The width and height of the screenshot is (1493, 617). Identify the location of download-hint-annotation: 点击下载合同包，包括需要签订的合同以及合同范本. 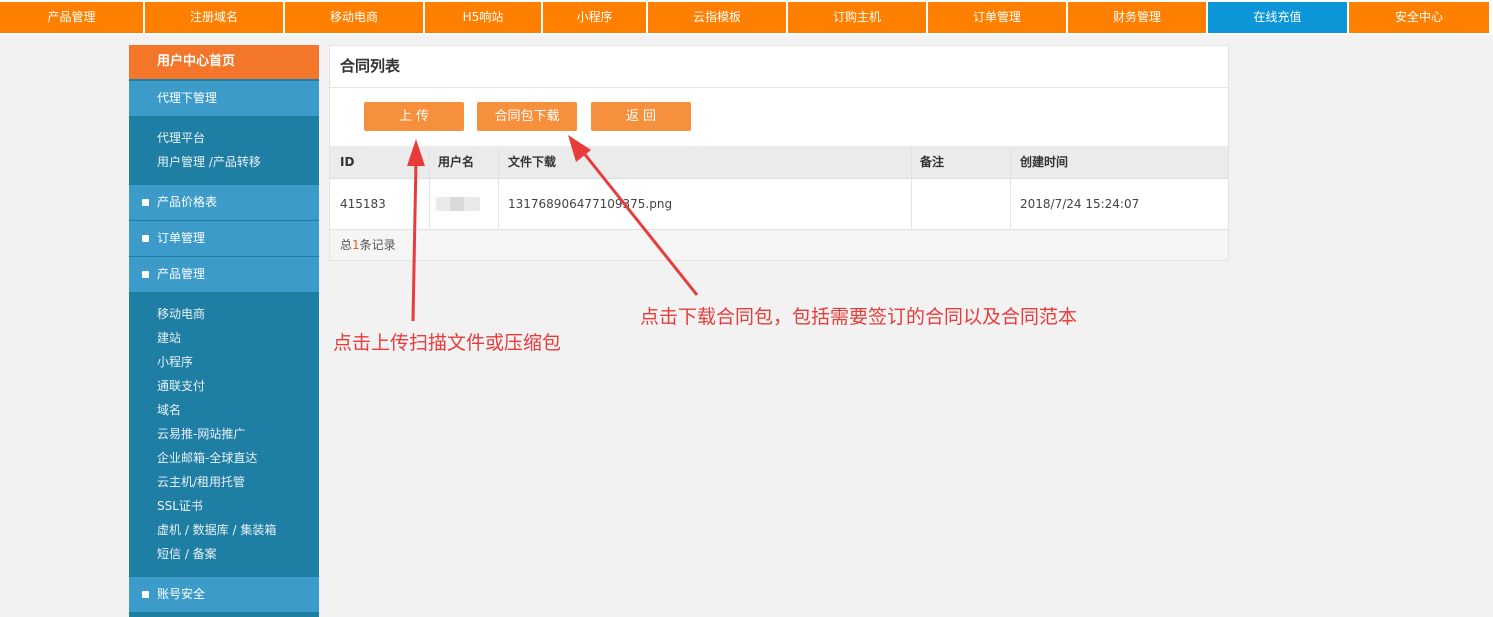
(859, 317).